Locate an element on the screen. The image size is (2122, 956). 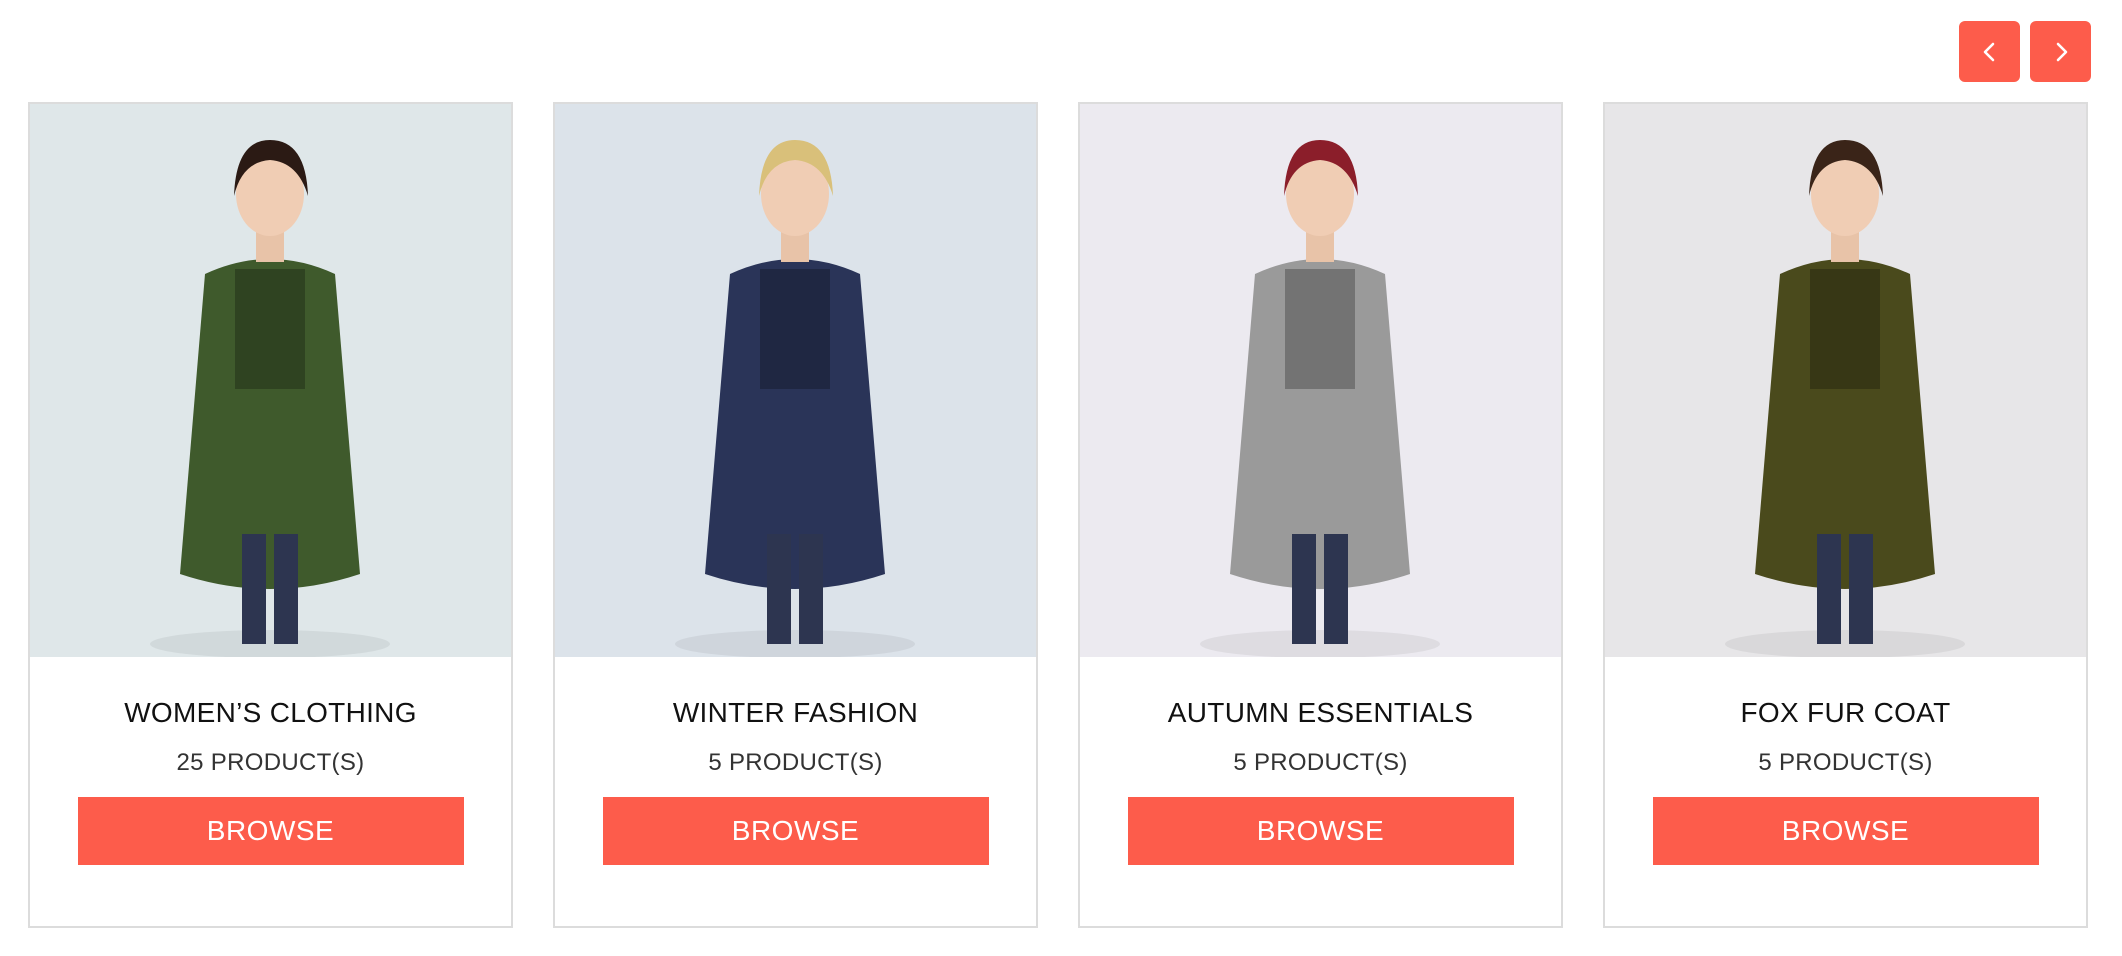
carousel-prev-button is located at coordinates (1989, 51).